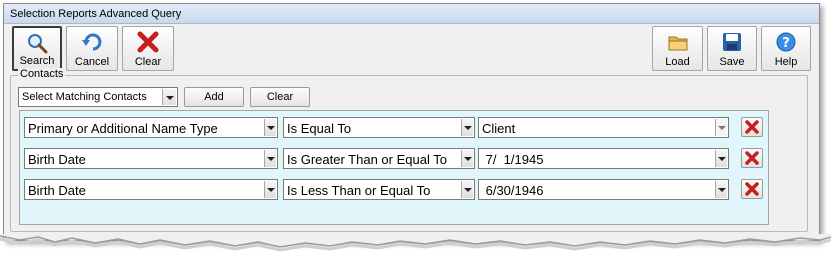  I want to click on criteria-value: 6/30/1946, so click(513, 190).